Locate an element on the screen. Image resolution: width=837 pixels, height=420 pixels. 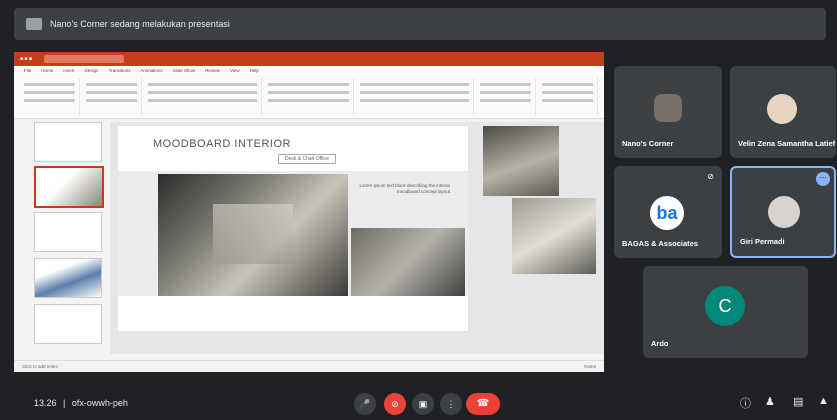
ppt-tab: Review is located at coordinates (212, 70).